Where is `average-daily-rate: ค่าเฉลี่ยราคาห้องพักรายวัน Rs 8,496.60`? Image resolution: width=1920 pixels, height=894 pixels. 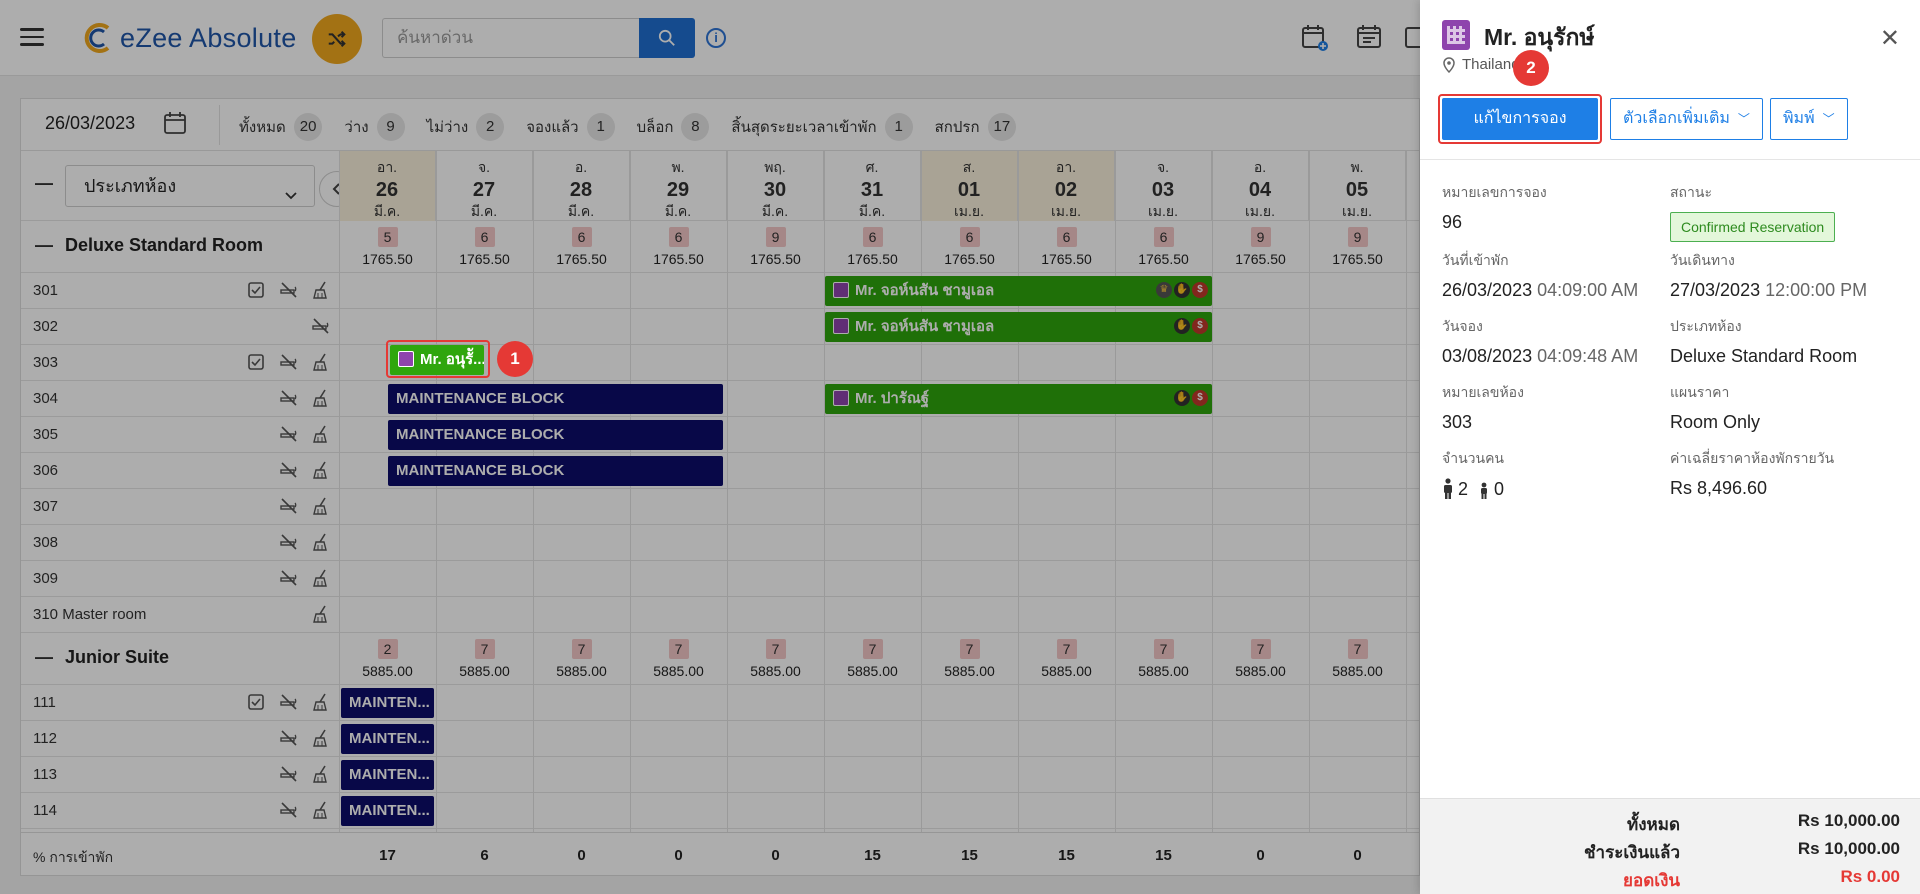
average-daily-rate: ค่าเฉลี่ยราคาห้องพักรายวัน Rs 8,496.60 is located at coordinates (1752, 474).